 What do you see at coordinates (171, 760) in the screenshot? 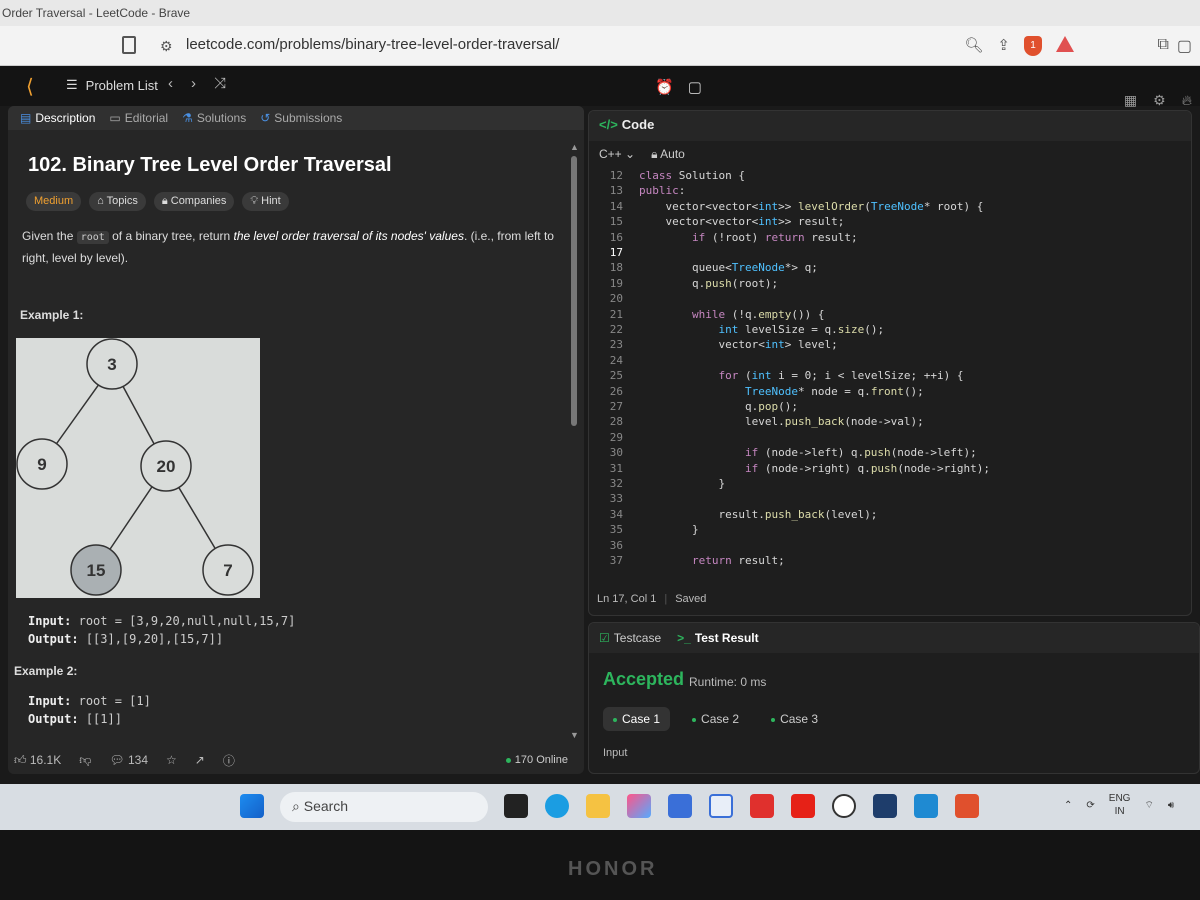
I see `star-icon: ☆` at bounding box center [171, 760].